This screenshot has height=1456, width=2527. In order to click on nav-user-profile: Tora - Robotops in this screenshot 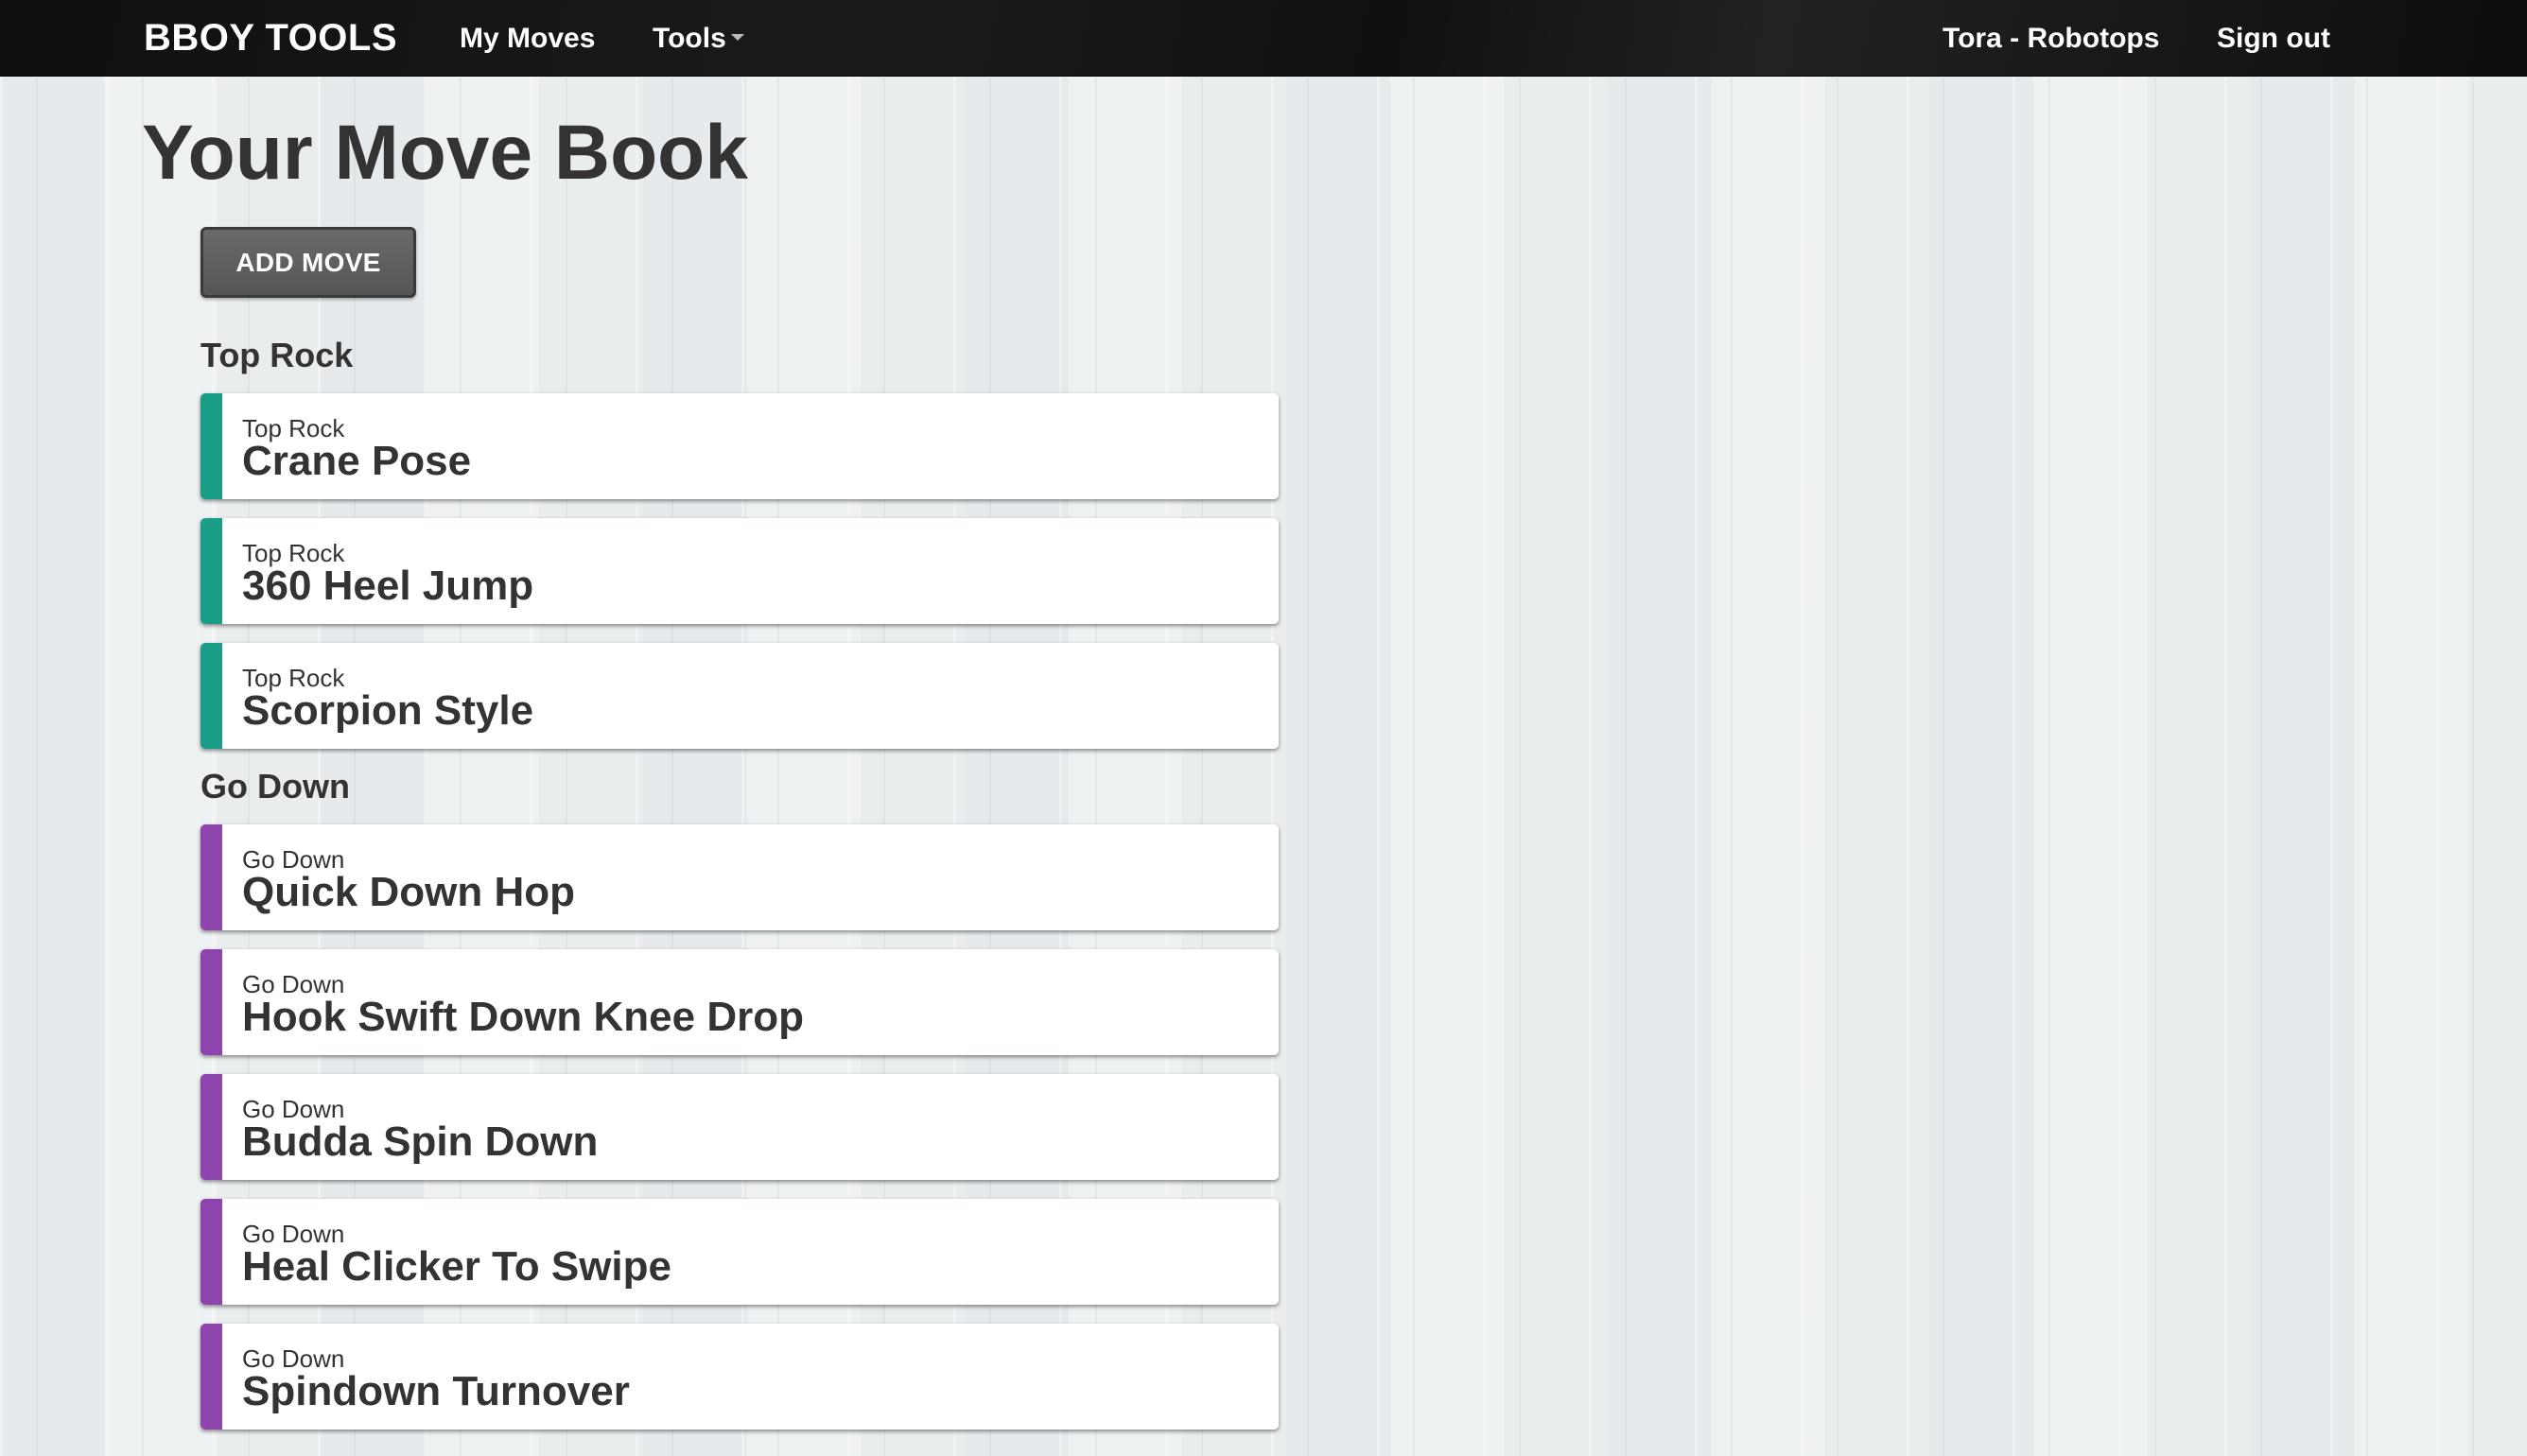, I will do `click(2051, 39)`.